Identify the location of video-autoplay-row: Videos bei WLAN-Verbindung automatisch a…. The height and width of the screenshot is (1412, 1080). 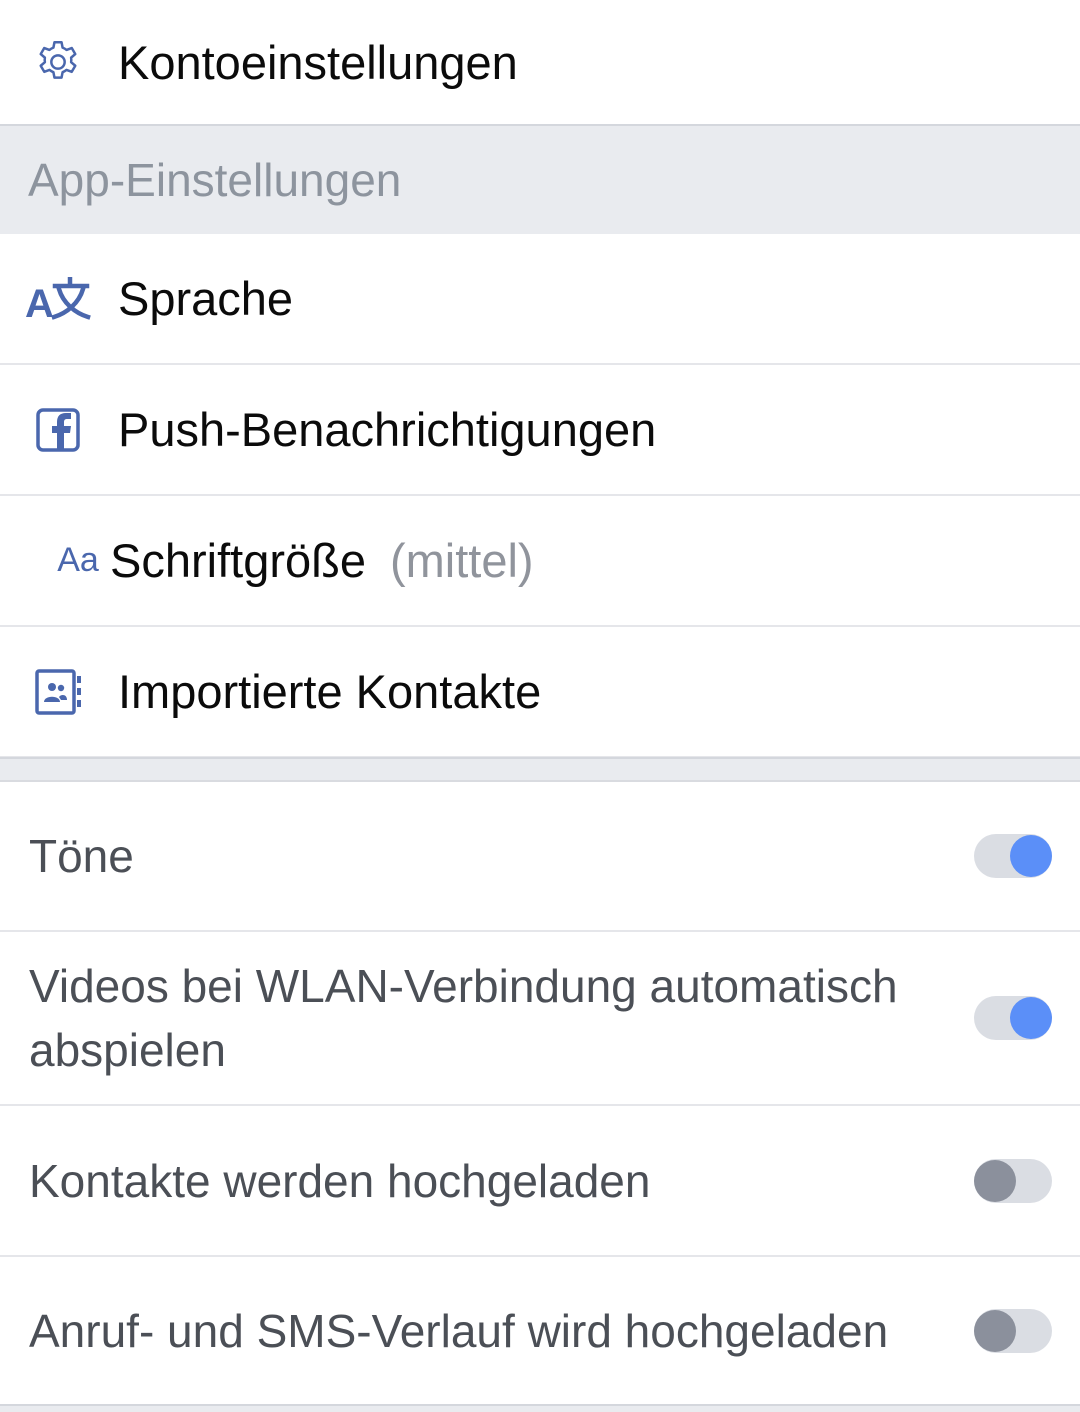
(540, 1019).